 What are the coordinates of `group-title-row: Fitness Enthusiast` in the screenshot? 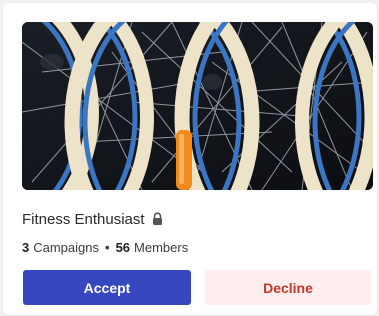 It's located at (93, 219).